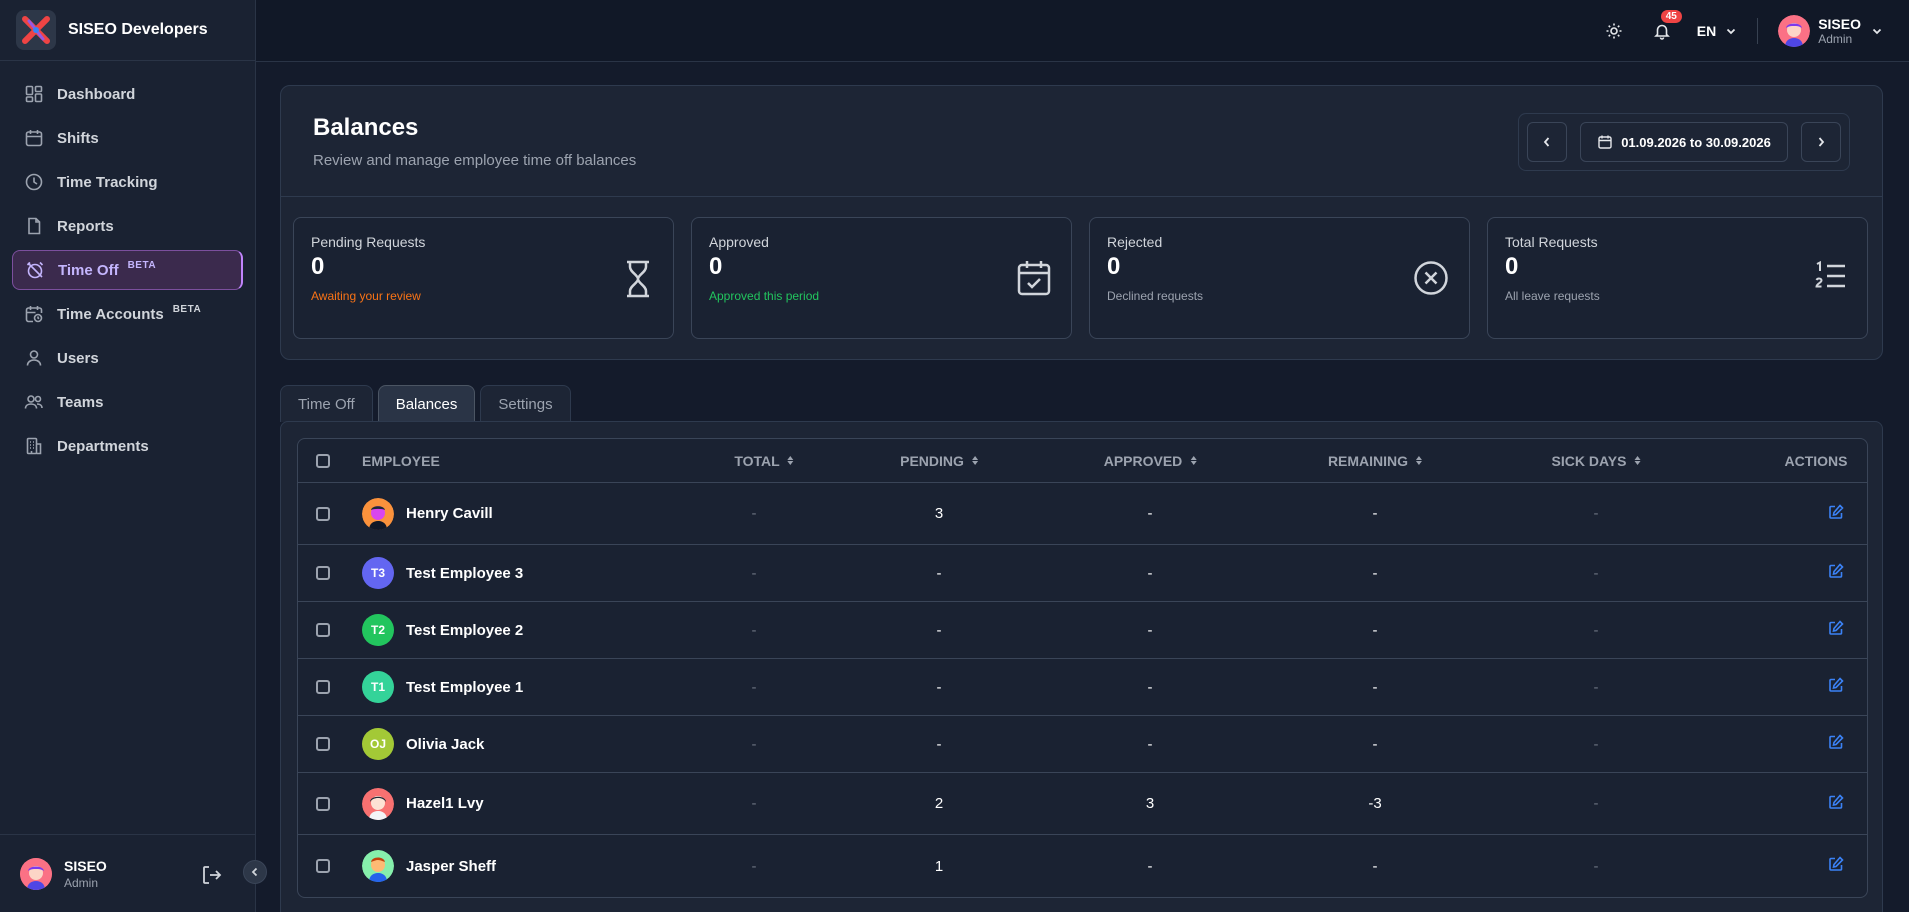 The width and height of the screenshot is (1909, 912). I want to click on select-all-checkbox, so click(323, 460).